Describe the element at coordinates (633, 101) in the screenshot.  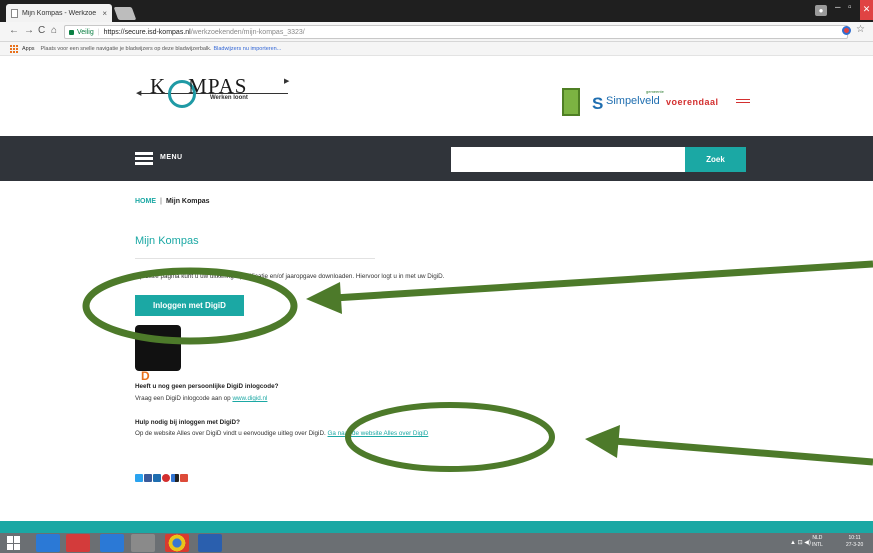
I see `simpelveld-logo: Simpelveld` at that location.